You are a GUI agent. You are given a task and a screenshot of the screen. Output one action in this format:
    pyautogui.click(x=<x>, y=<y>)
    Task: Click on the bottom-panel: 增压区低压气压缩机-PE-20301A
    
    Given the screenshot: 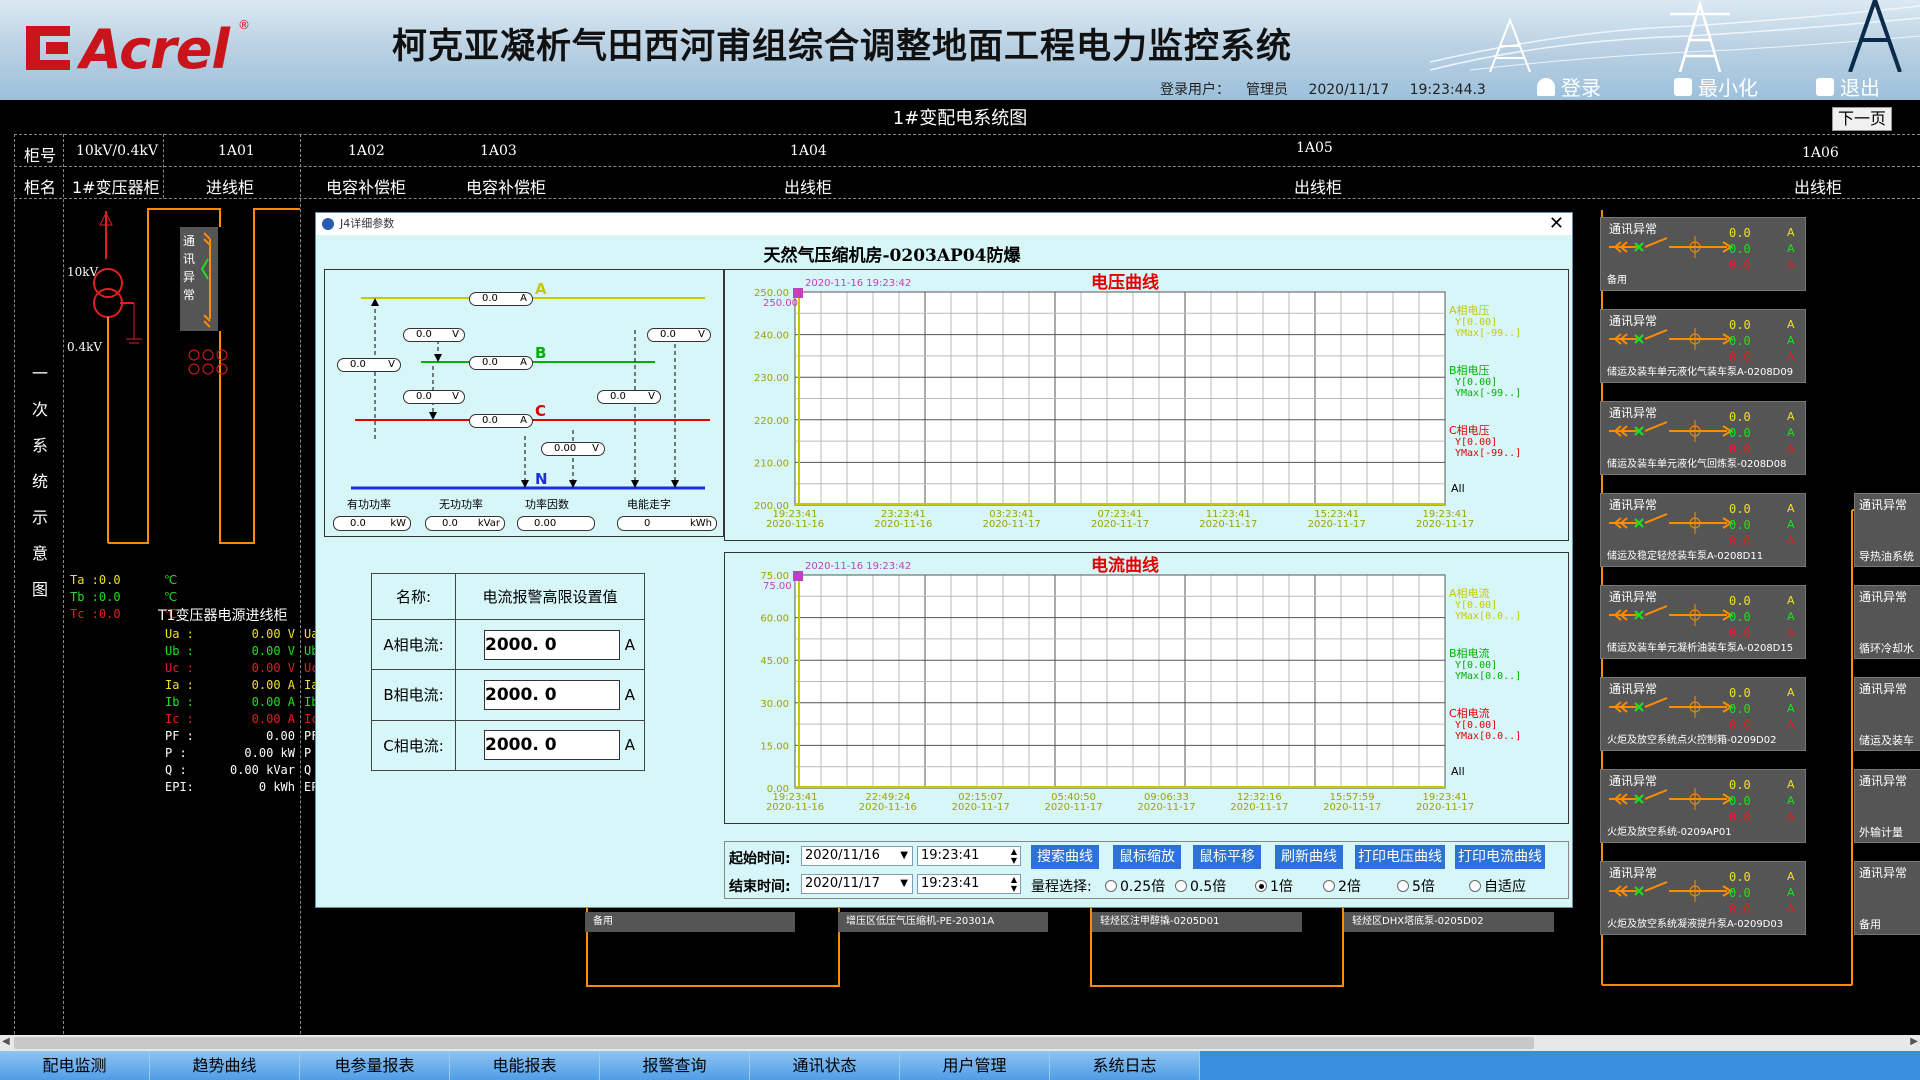 What is the action you would take?
    pyautogui.click(x=943, y=922)
    